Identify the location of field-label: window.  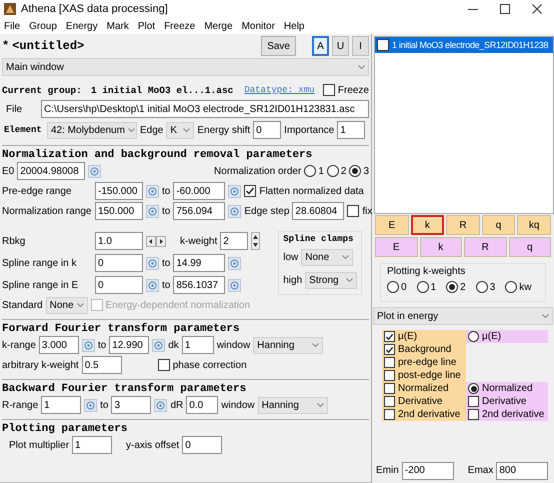
(233, 345).